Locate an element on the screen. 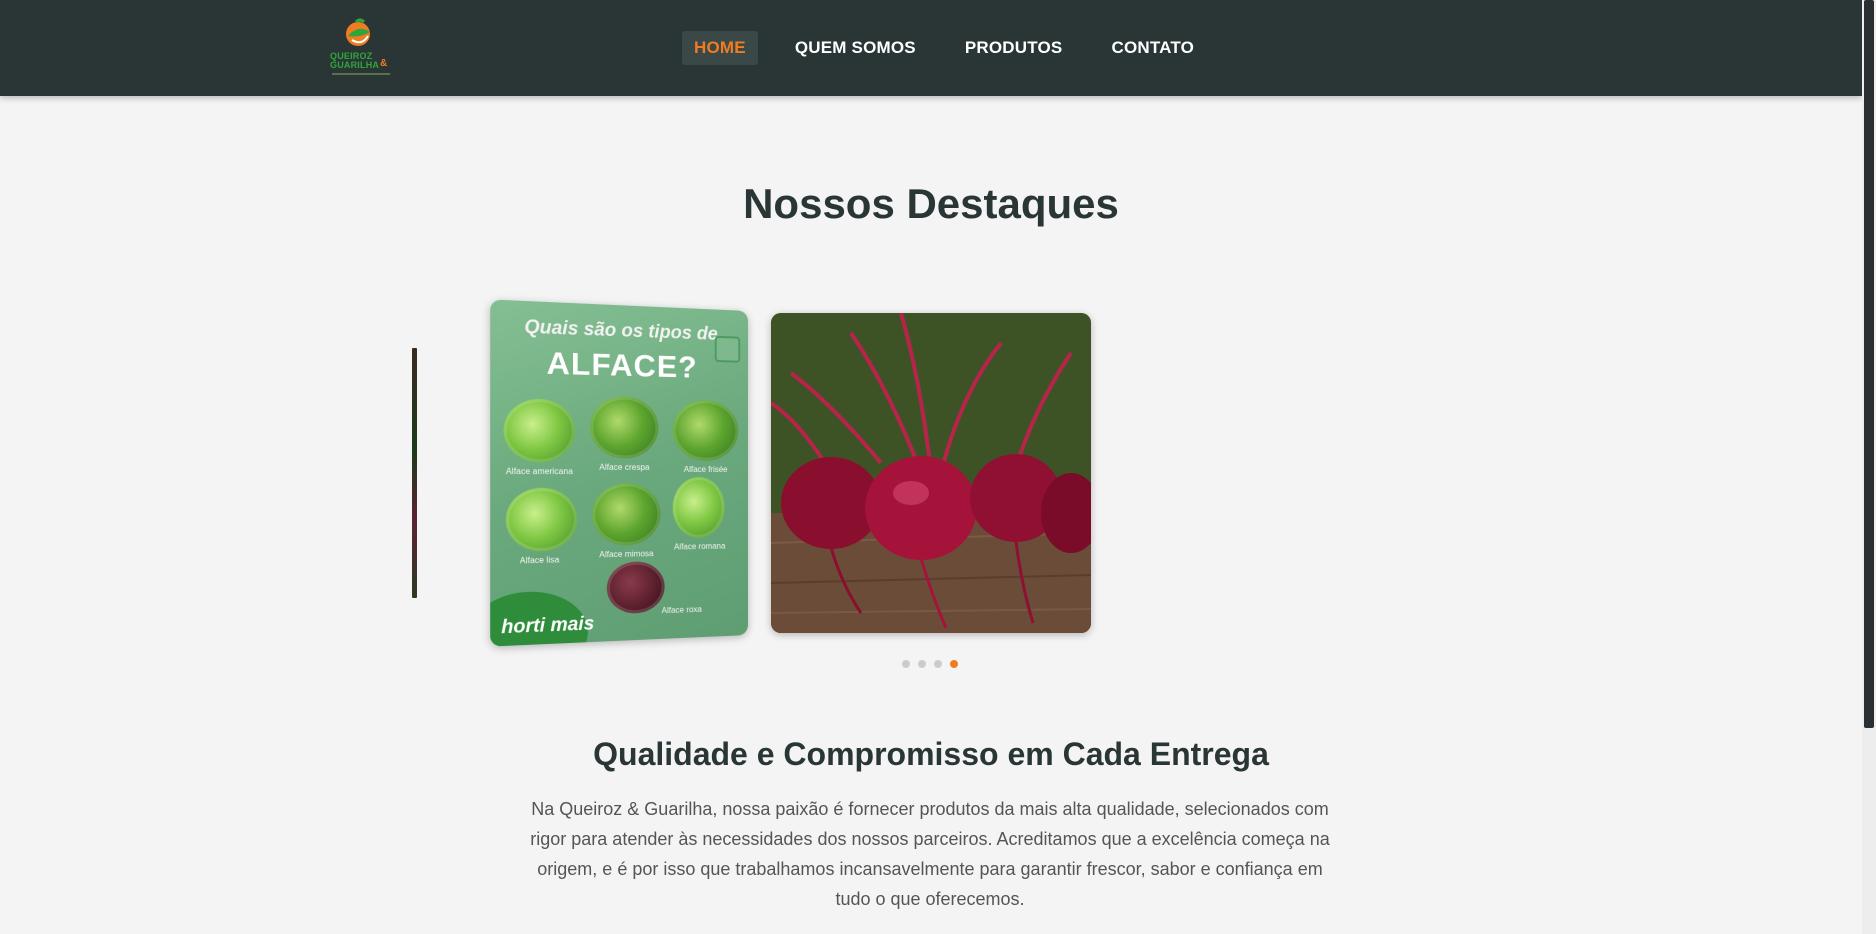  scrollbar-thumb is located at coordinates (1869, 364).